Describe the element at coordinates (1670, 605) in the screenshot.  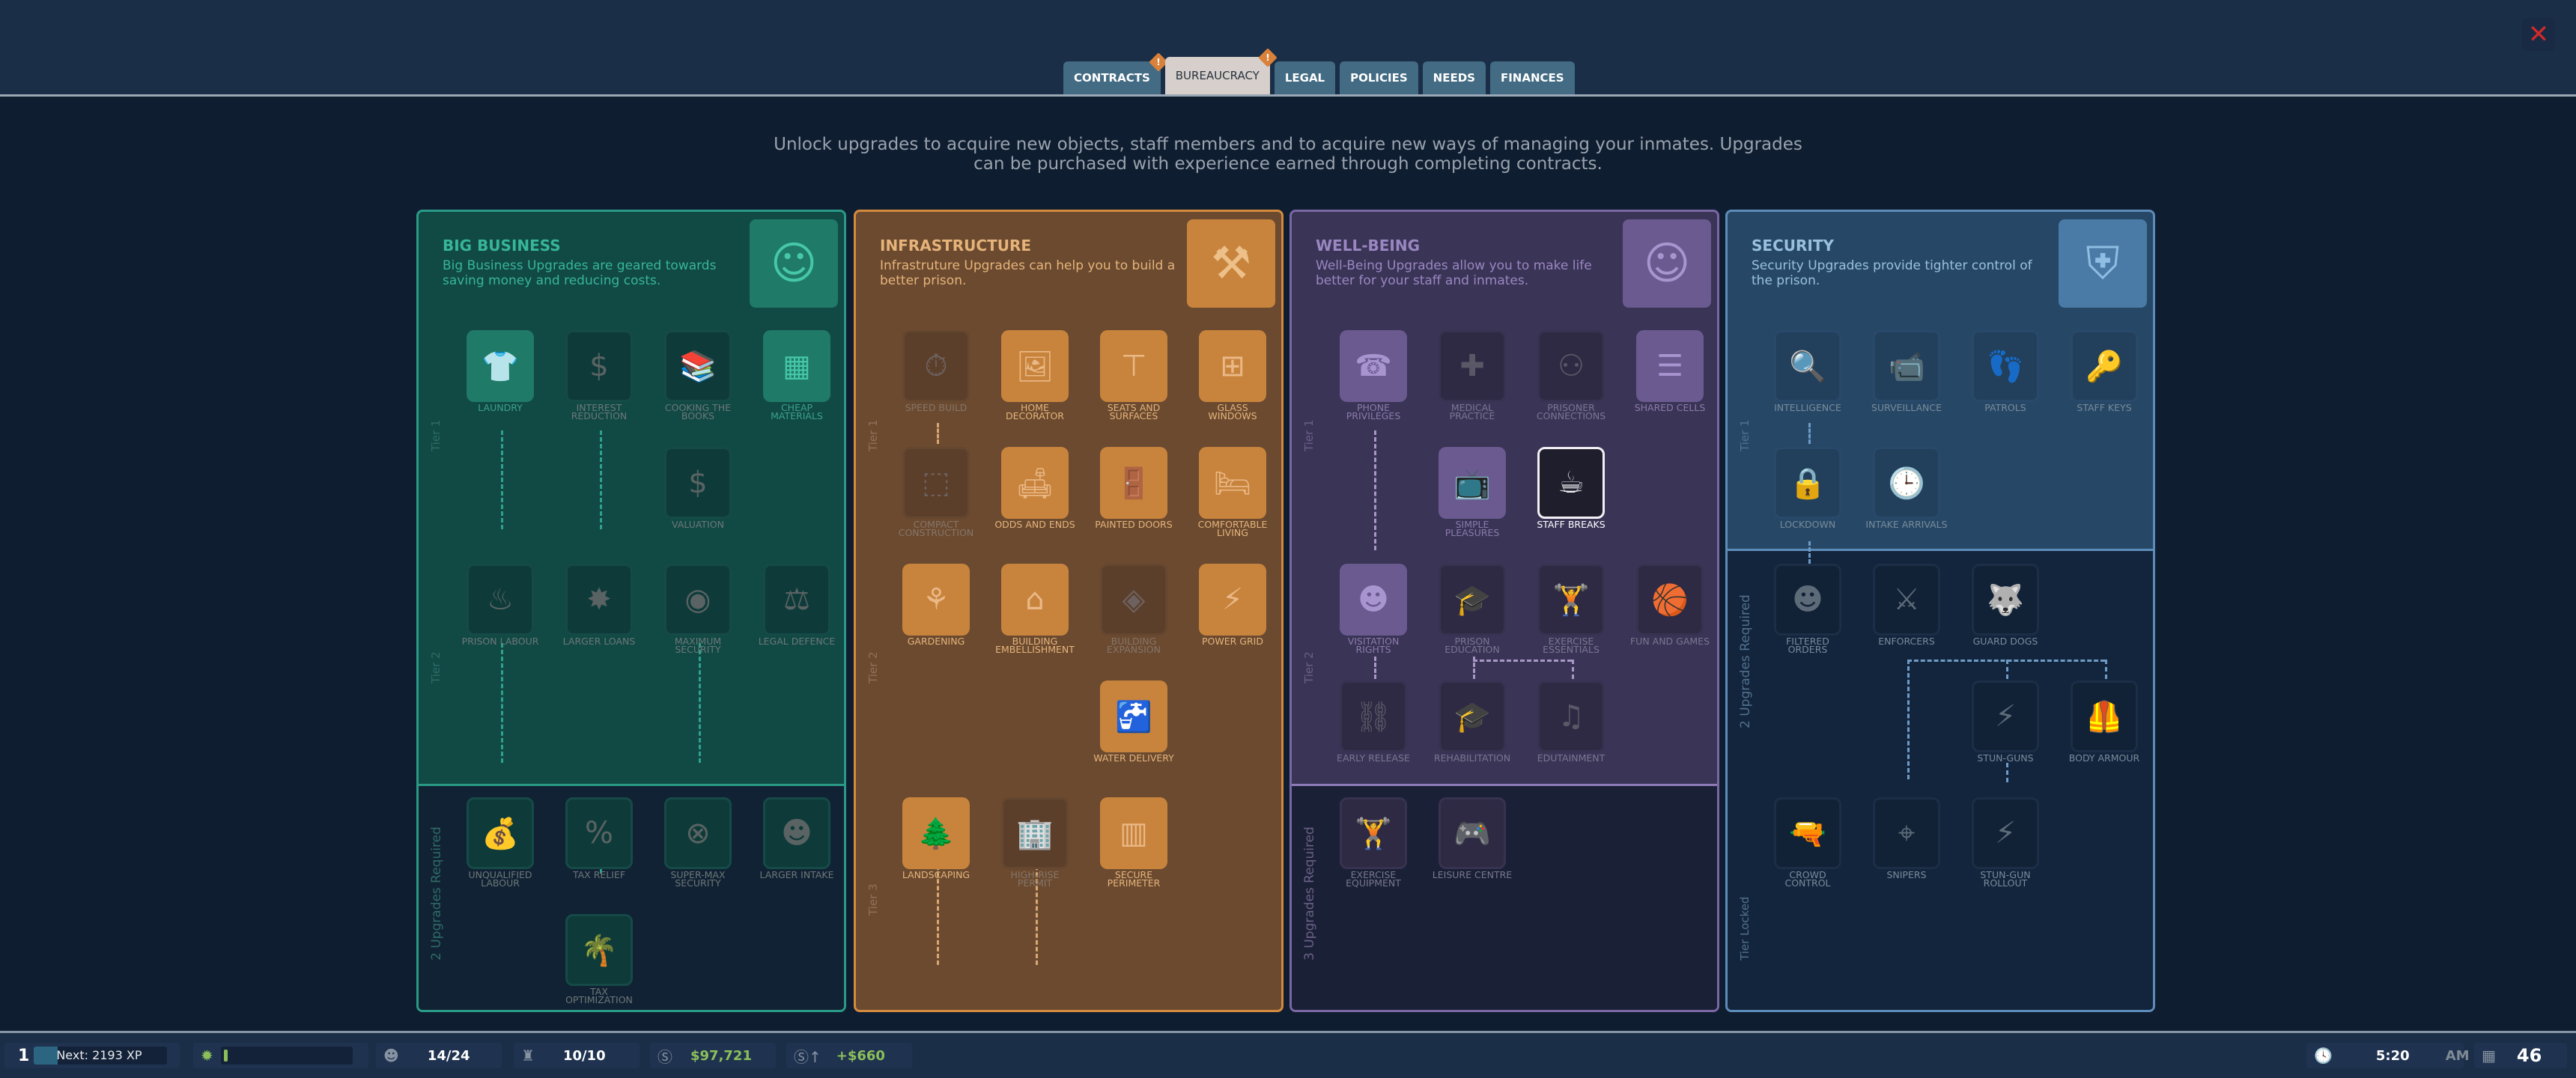
I see `upgrade-fun-and-games: 🏀 FUN AND GAMES` at that location.